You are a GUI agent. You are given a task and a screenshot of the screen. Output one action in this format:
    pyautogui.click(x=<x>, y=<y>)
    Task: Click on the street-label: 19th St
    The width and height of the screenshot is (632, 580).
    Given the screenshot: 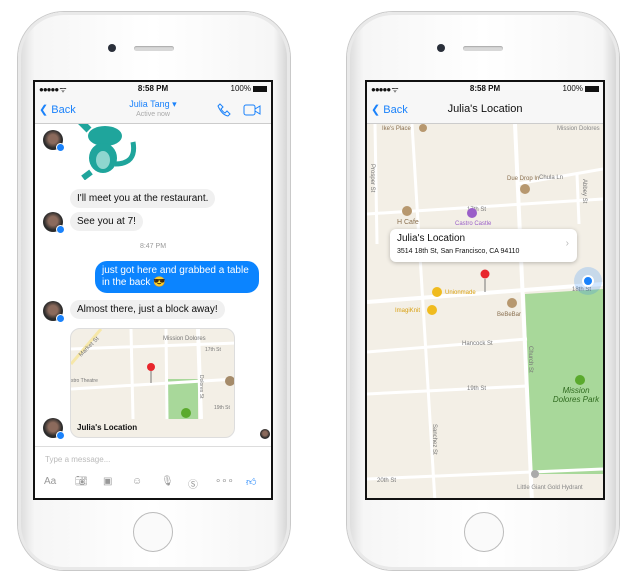 What is the action you would take?
    pyautogui.click(x=476, y=389)
    